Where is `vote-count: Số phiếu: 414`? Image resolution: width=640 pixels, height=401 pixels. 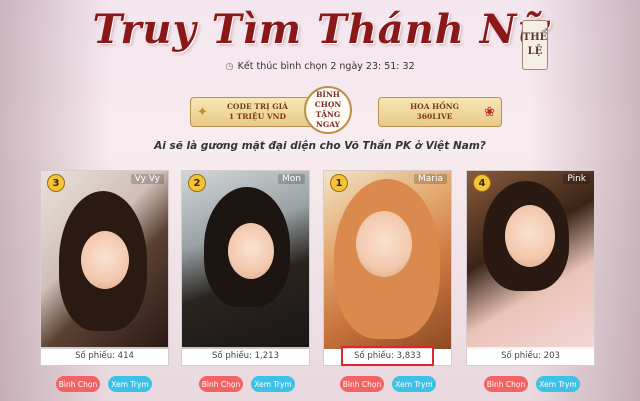 vote-count: Số phiếu: 414 is located at coordinates (104, 356).